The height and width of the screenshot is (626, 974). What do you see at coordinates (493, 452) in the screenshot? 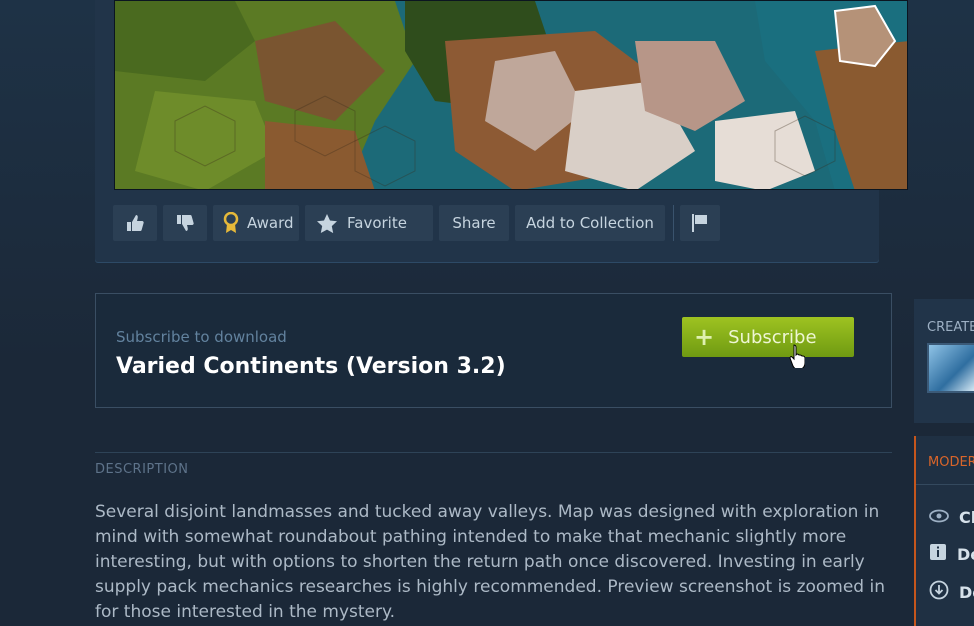
I see `description-divider` at bounding box center [493, 452].